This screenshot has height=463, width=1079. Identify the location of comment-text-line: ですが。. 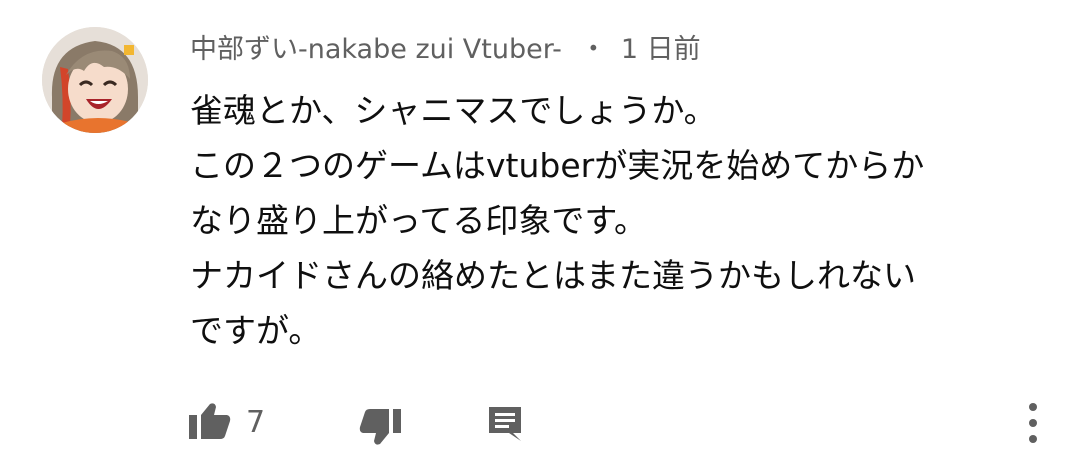
(256, 330).